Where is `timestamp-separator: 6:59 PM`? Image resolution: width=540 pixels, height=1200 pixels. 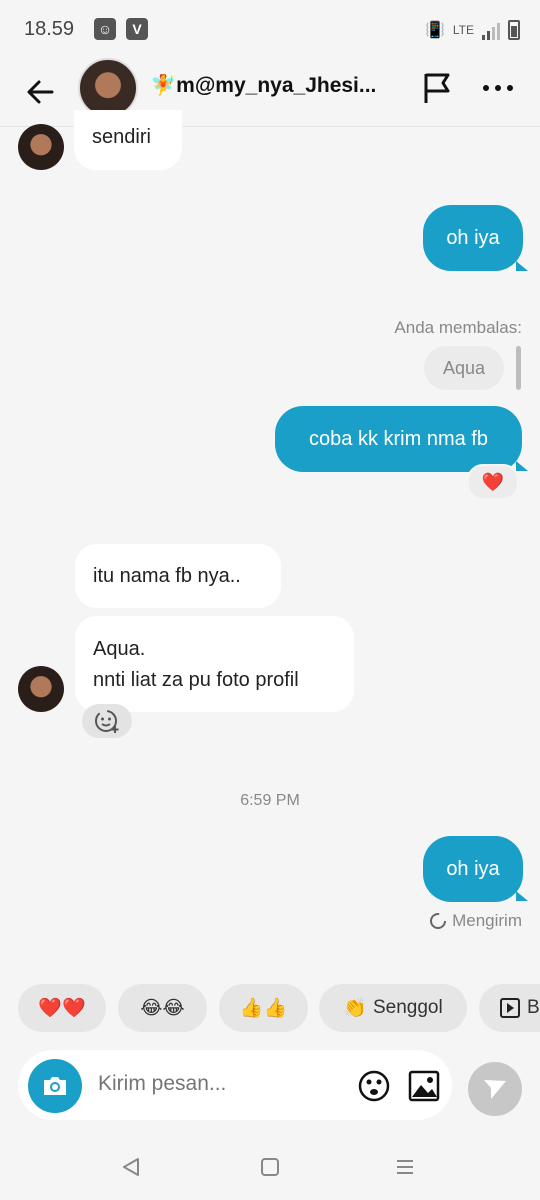
timestamp-separator: 6:59 PM is located at coordinates (270, 800).